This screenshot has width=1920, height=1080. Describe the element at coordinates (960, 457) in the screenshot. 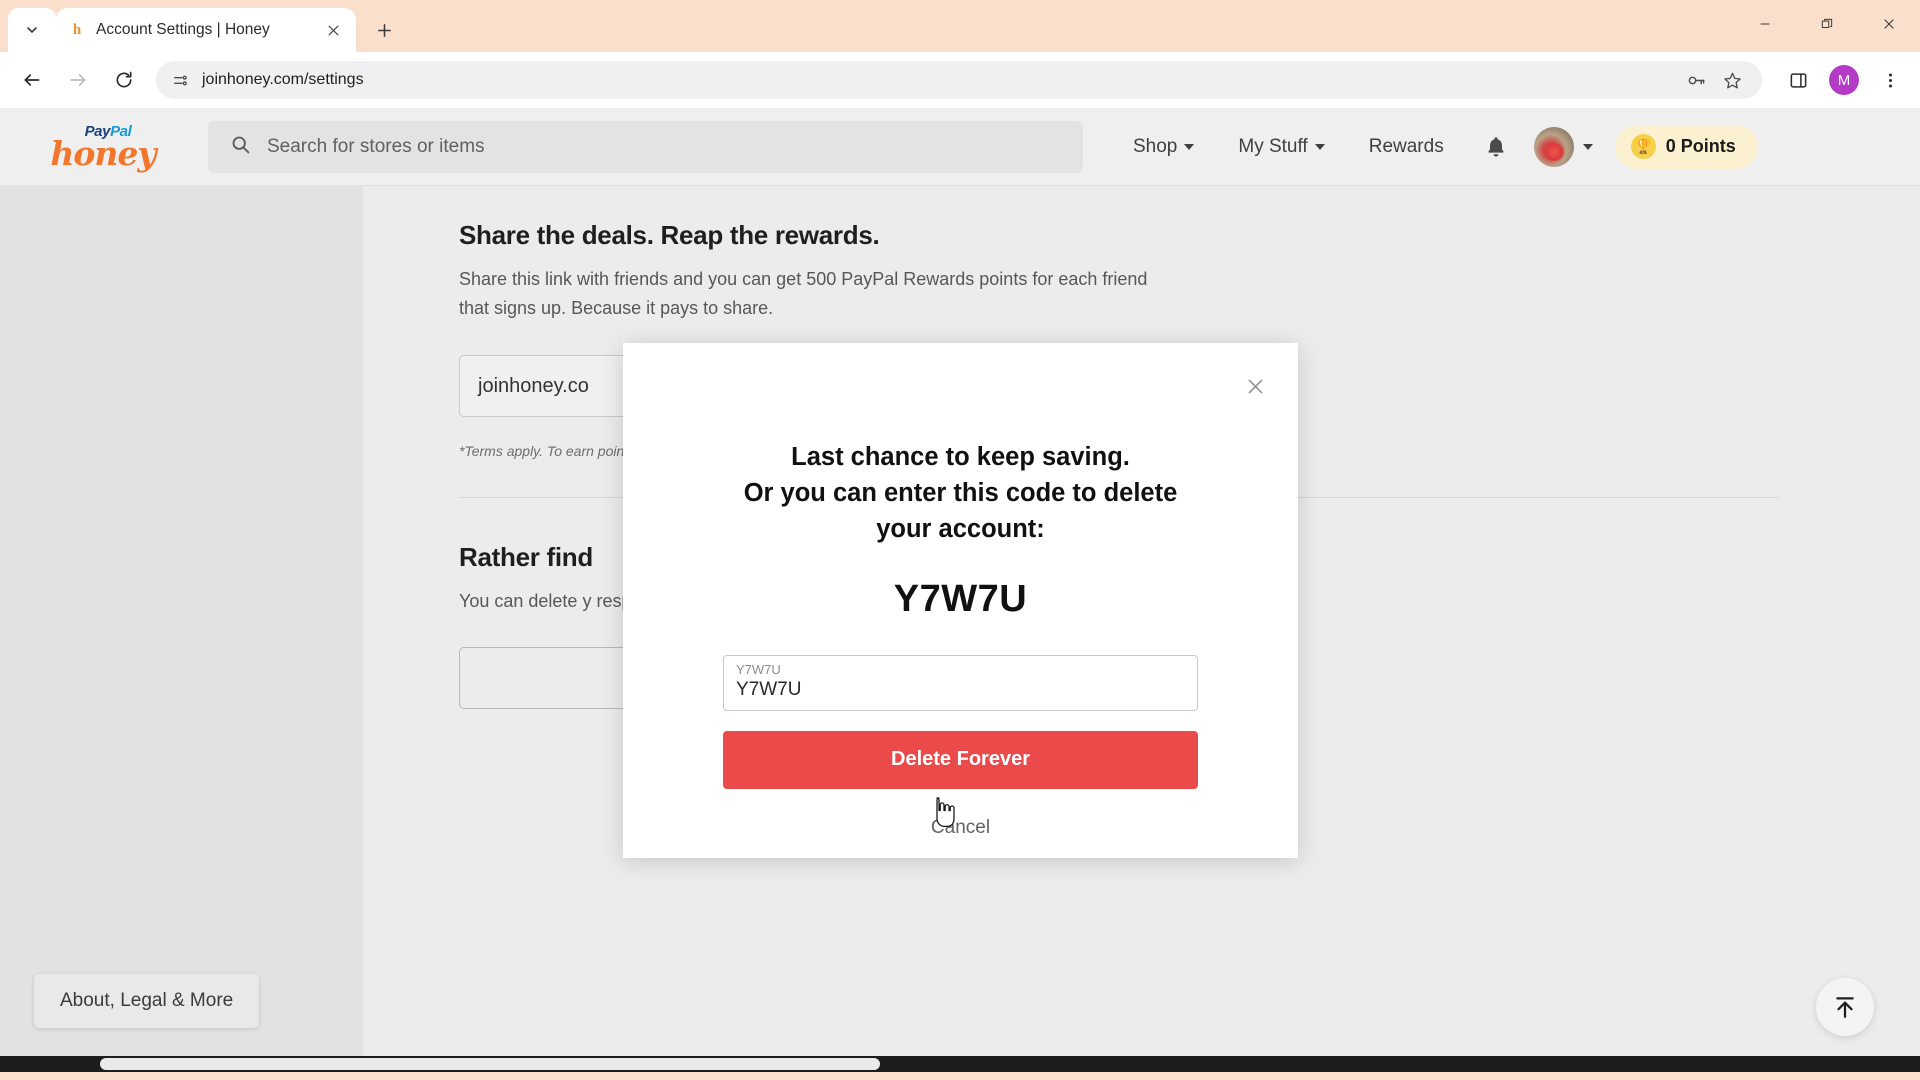

I see `modal-heading-line1: Last chance to keep saving.` at that location.